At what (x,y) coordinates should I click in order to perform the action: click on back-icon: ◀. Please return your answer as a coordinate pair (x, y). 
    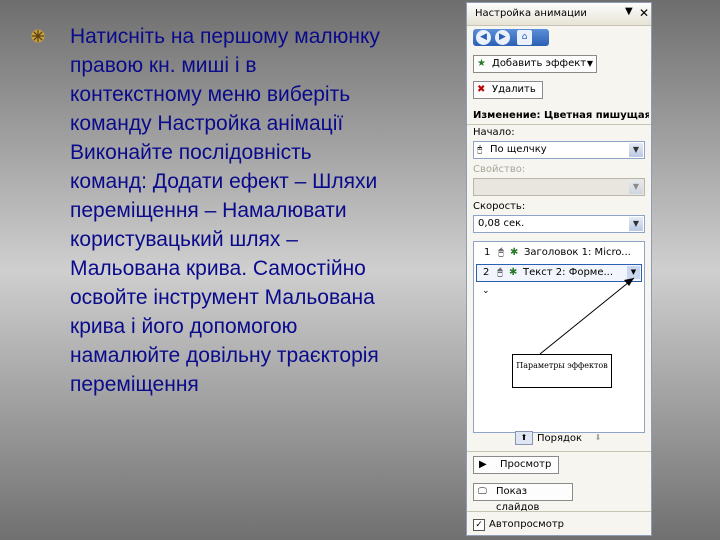
    Looking at the image, I should click on (483, 37).